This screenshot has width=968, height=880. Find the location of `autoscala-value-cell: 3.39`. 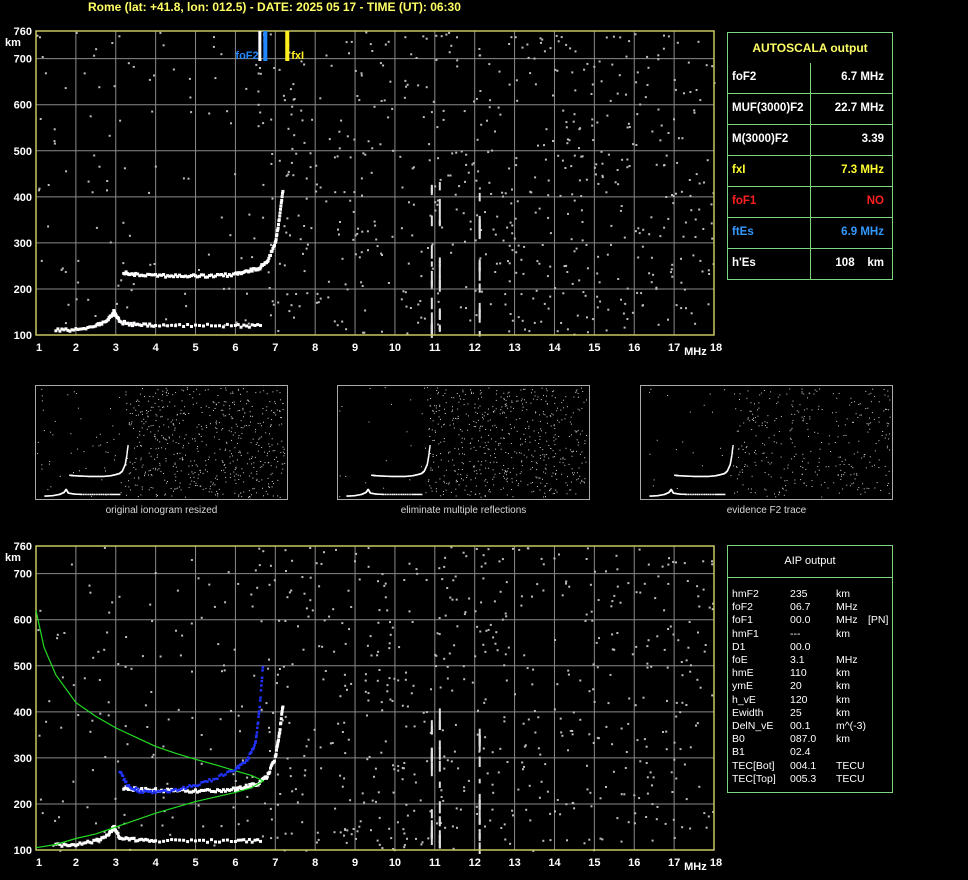

autoscala-value-cell: 3.39 is located at coordinates (851, 140).